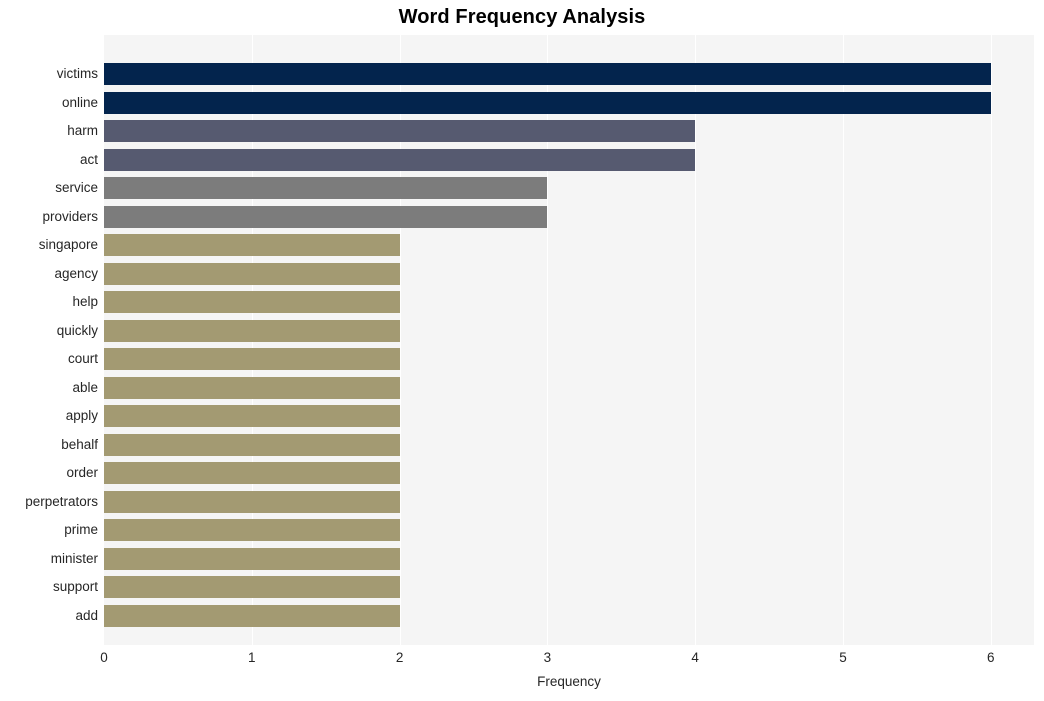  Describe the element at coordinates (82, 472) in the screenshot. I see `y-tick-label: order` at that location.